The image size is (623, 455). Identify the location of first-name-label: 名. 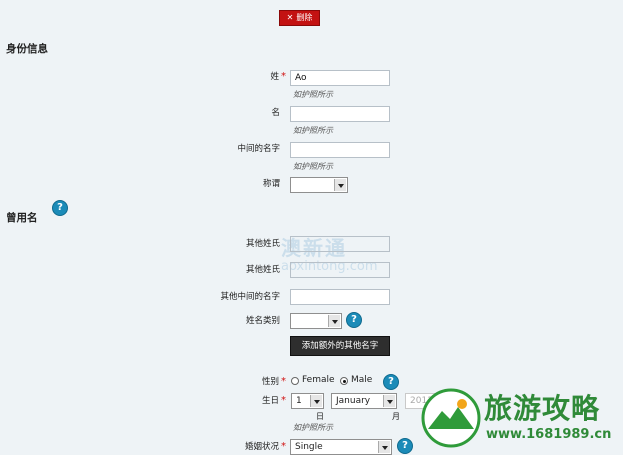
(275, 113).